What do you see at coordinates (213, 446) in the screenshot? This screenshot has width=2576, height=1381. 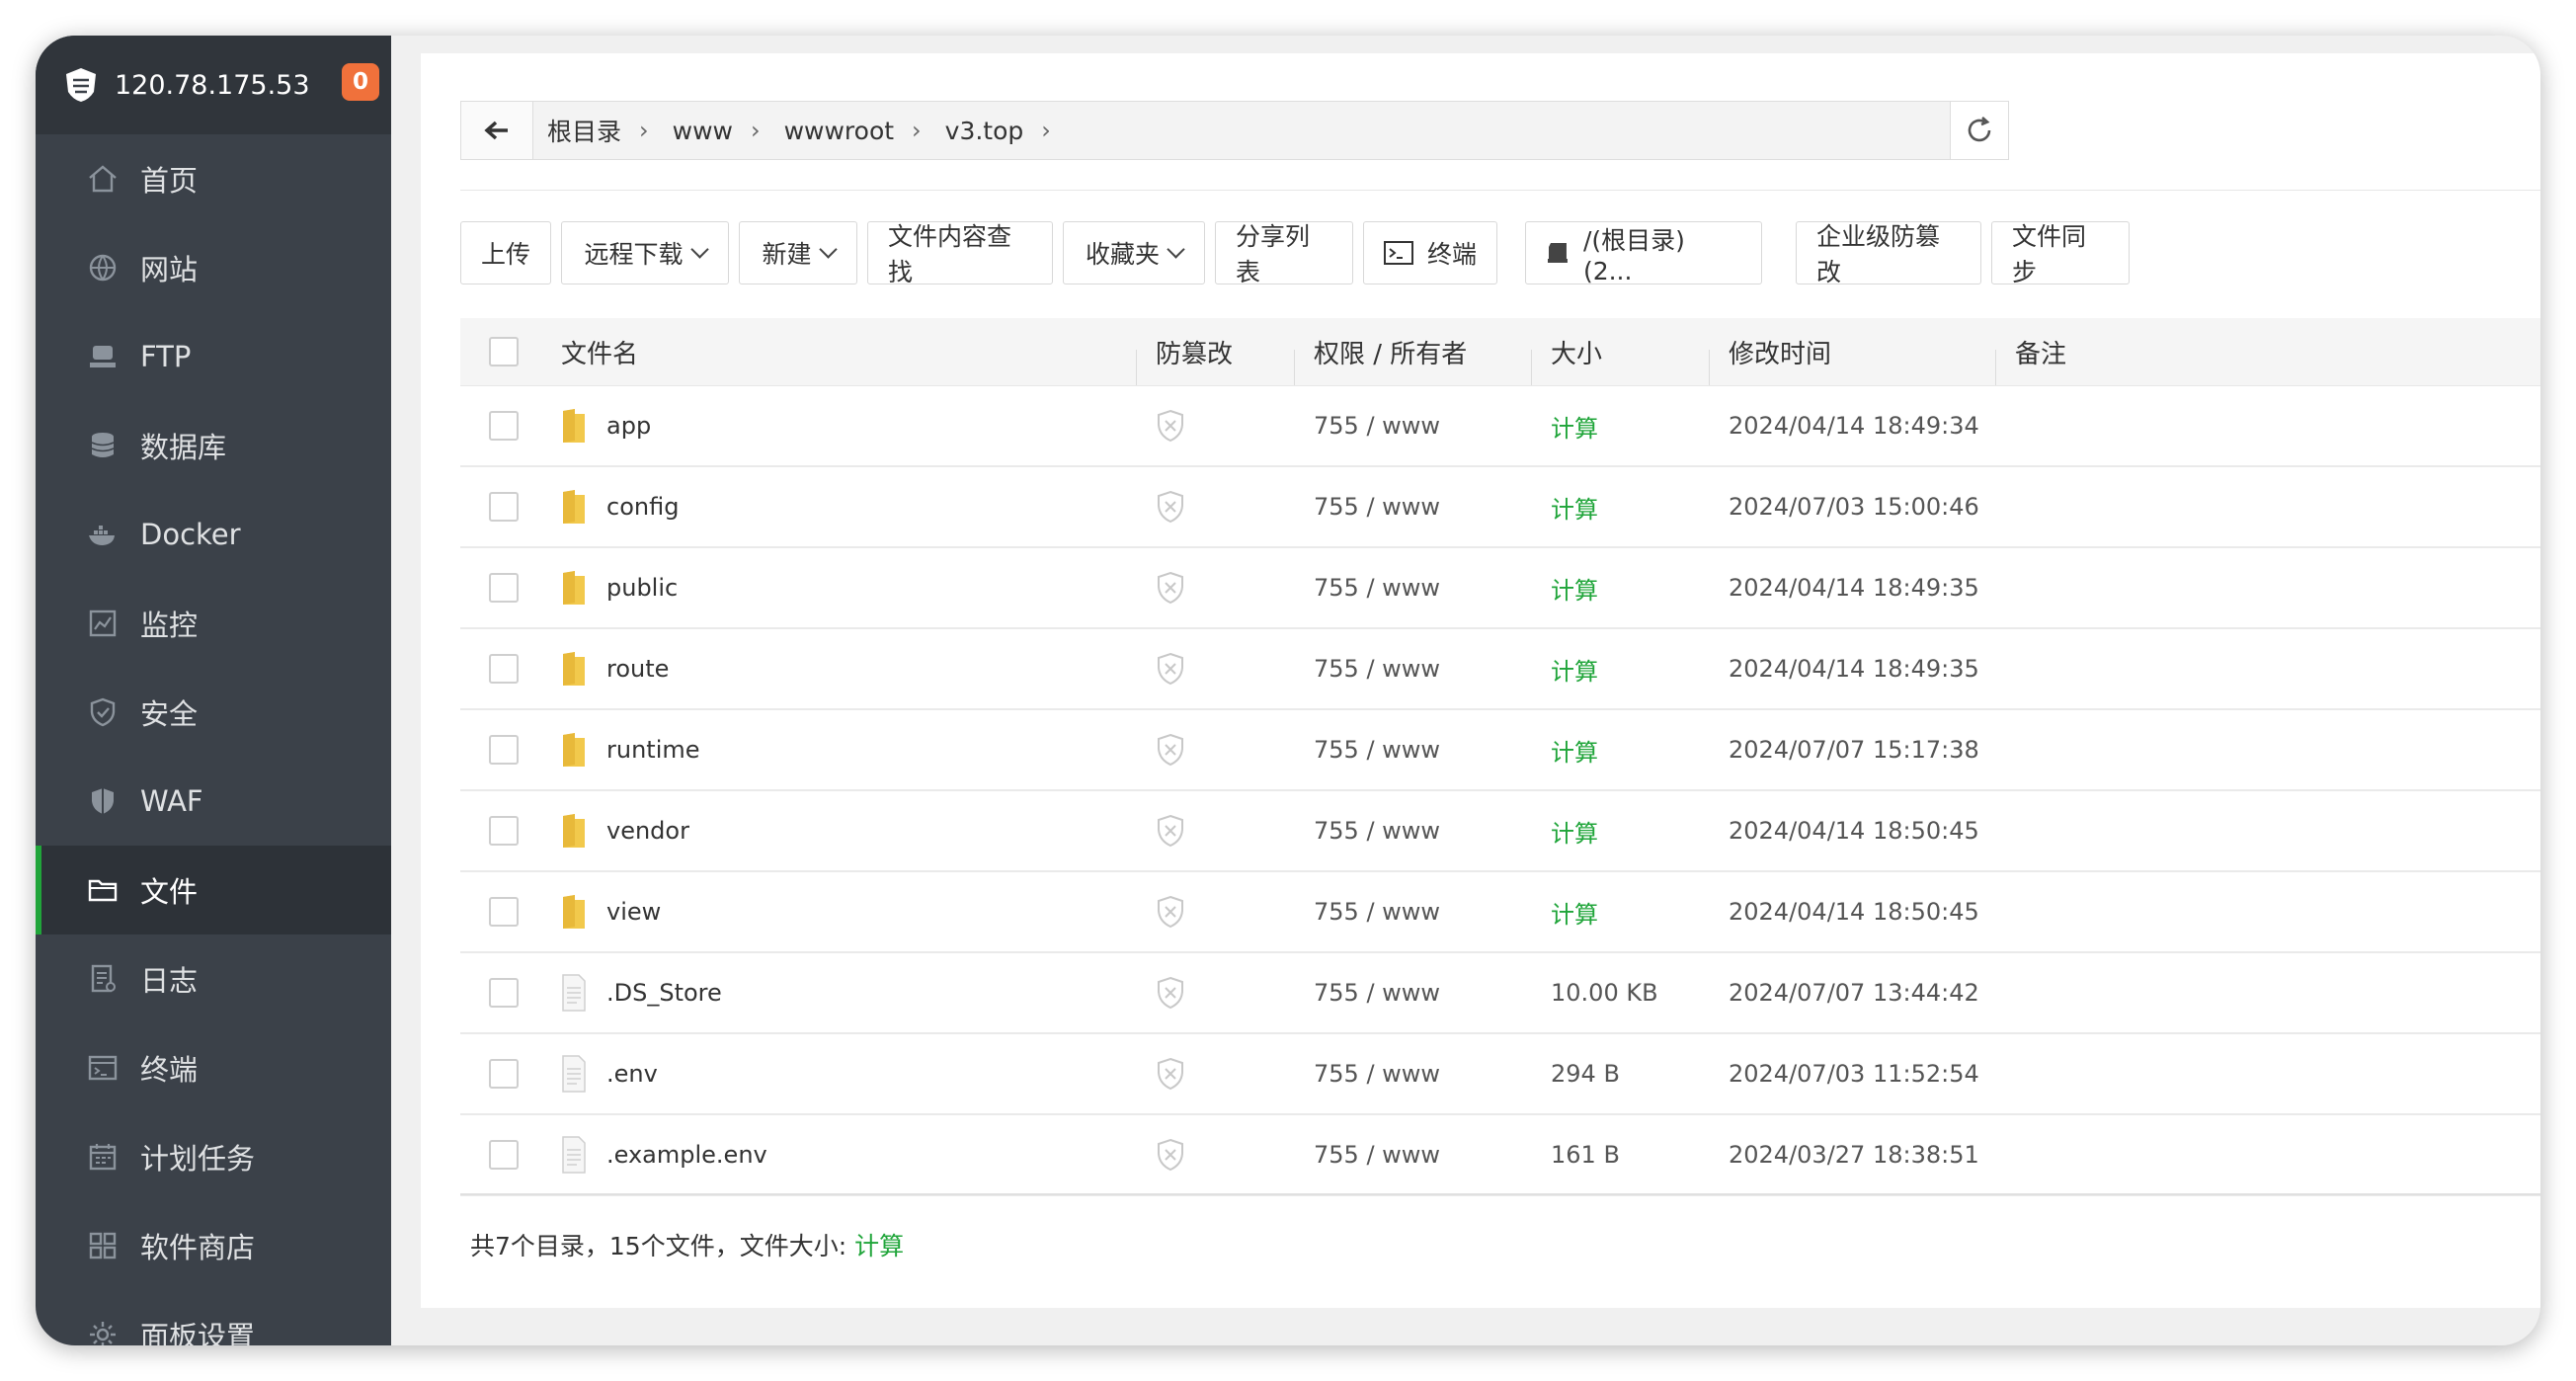 I see `sidebar-item-3: 数据库` at bounding box center [213, 446].